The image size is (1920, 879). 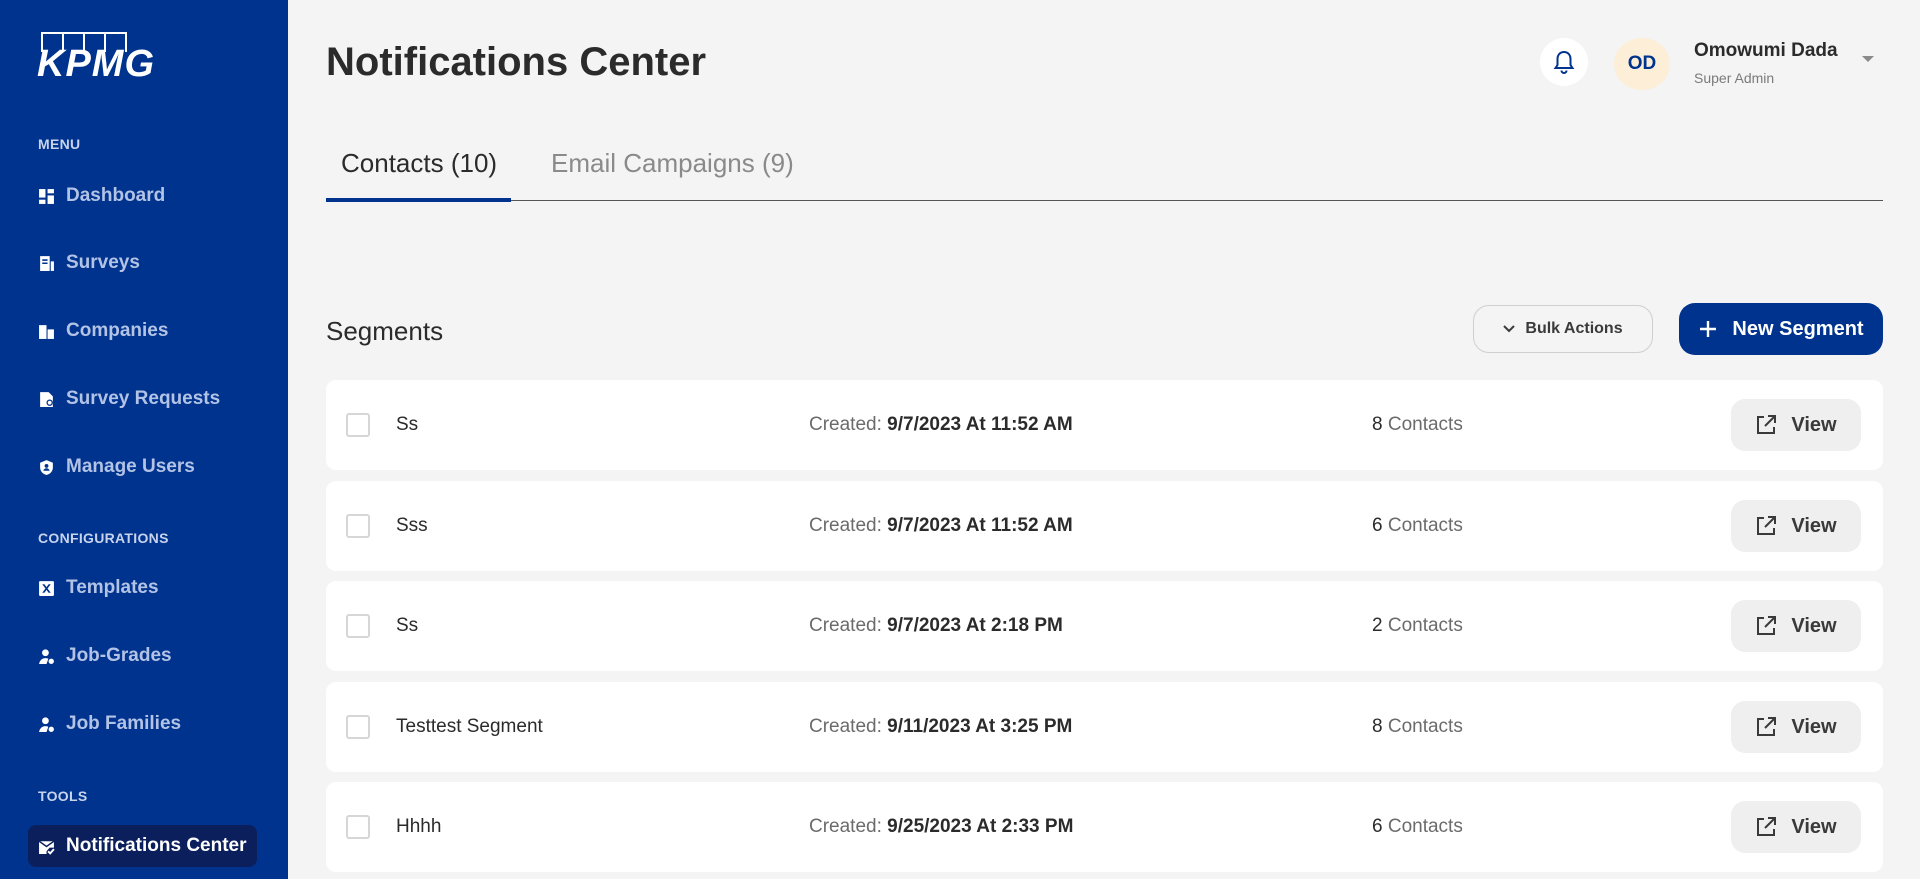 I want to click on sidebar-item-surveys: Surveys, so click(x=89, y=263).